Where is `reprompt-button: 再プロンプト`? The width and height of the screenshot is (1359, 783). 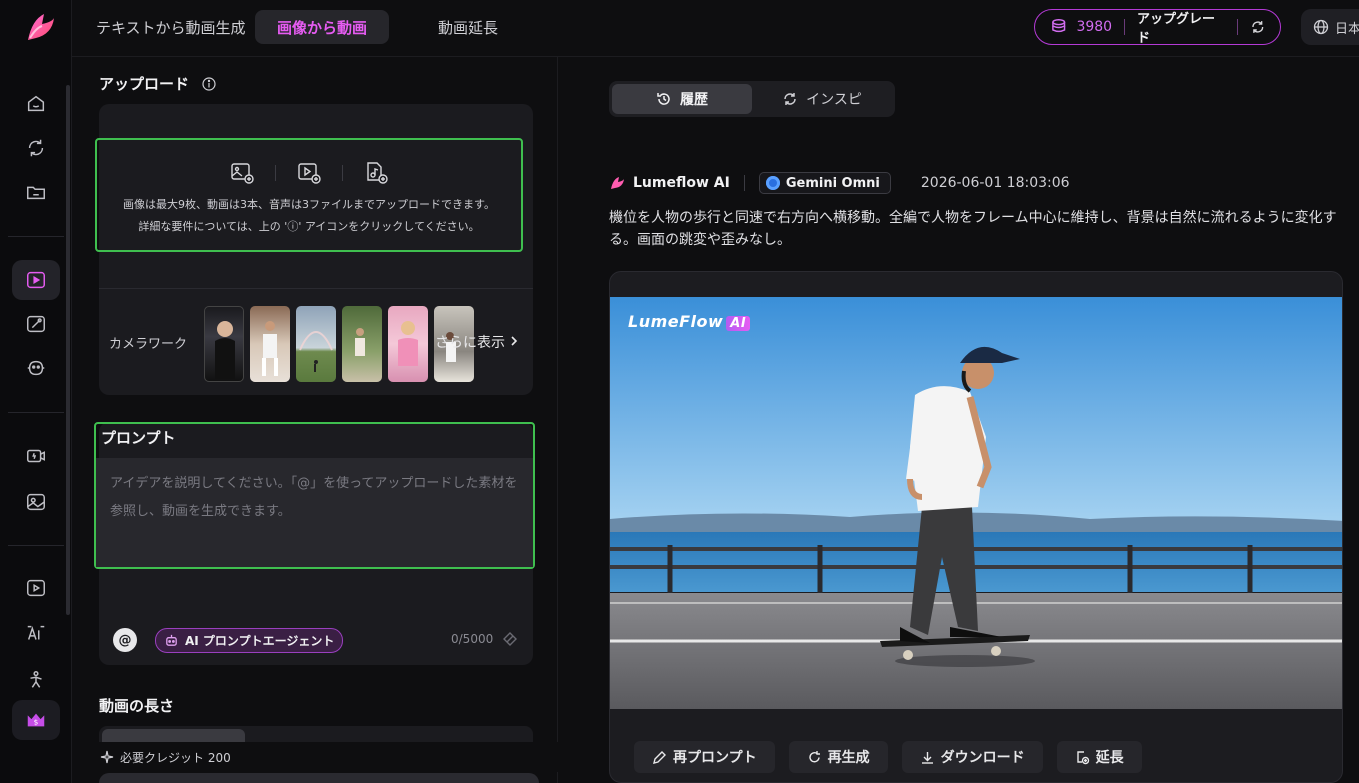 reprompt-button: 再プロンプト is located at coordinates (704, 757).